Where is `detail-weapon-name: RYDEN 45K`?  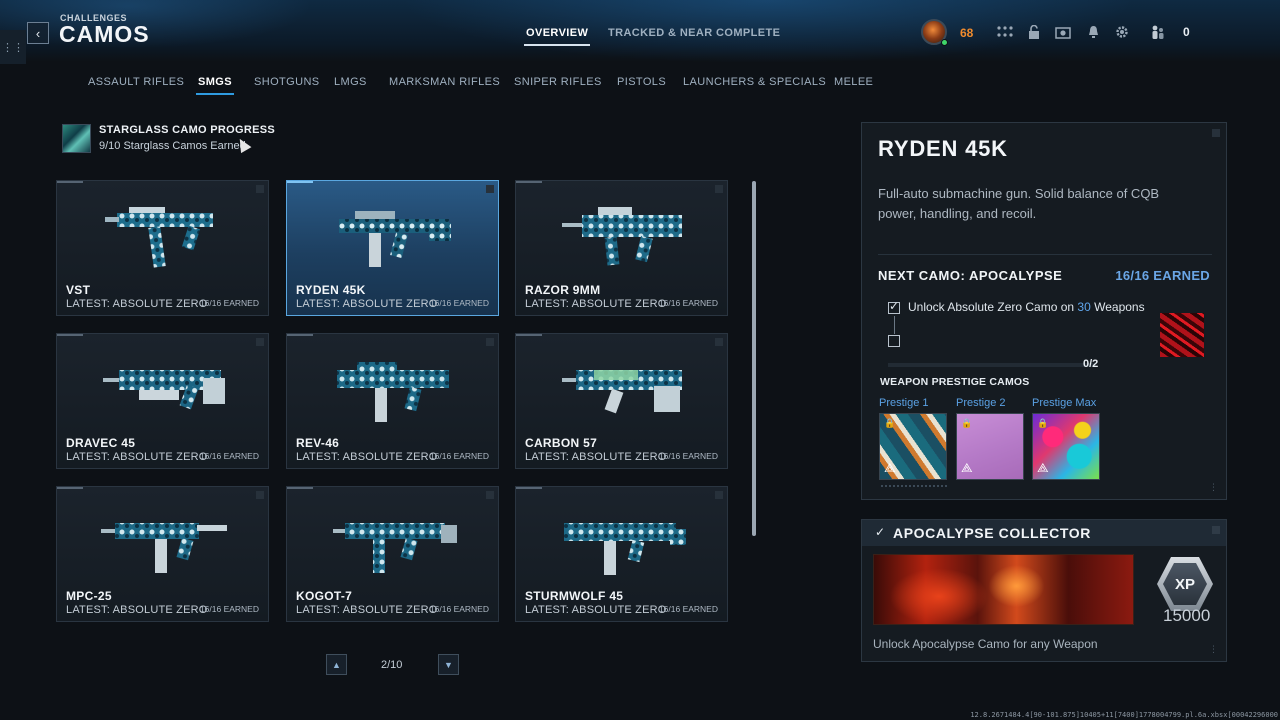
detail-weapon-name: RYDEN 45K is located at coordinates (943, 148).